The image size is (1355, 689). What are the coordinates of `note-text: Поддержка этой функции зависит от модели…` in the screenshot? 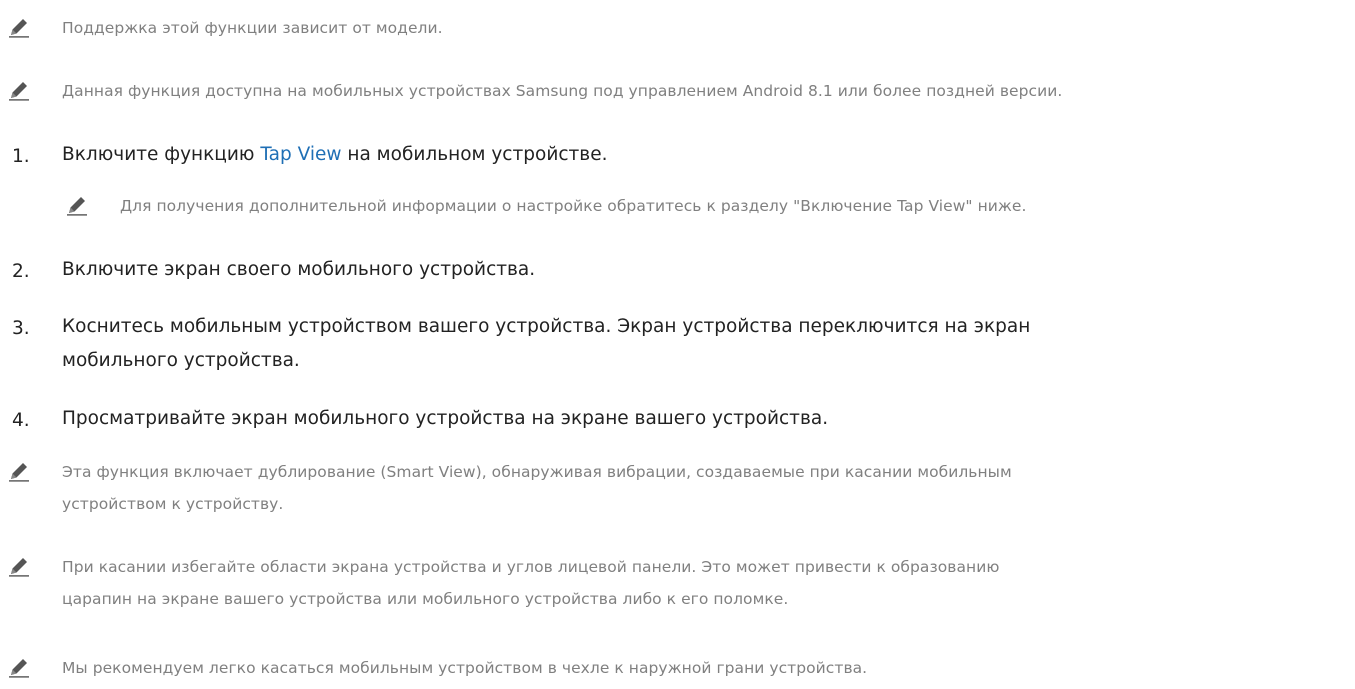 It's located at (252, 28).